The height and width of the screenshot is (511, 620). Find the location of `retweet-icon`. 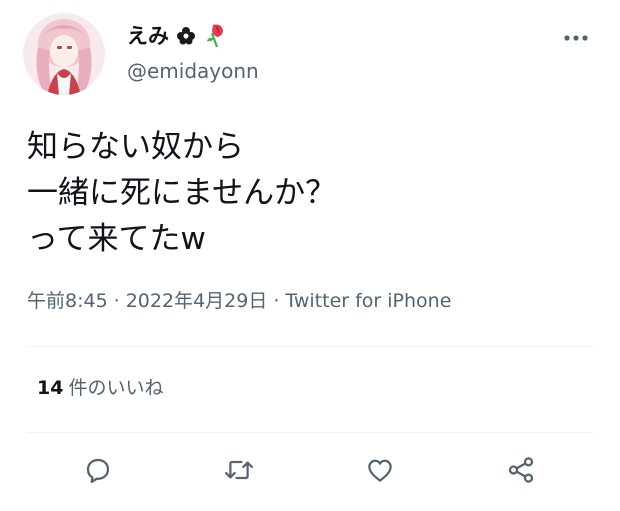

retweet-icon is located at coordinates (239, 470).